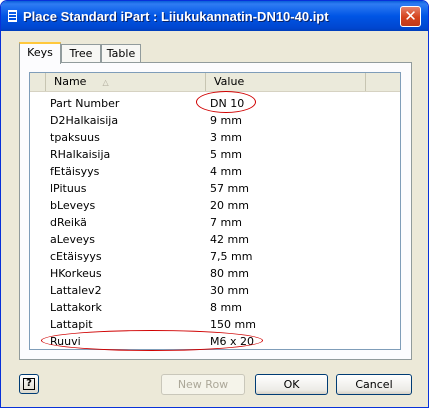 The height and width of the screenshot is (408, 429). I want to click on help-button: ?, so click(29, 384).